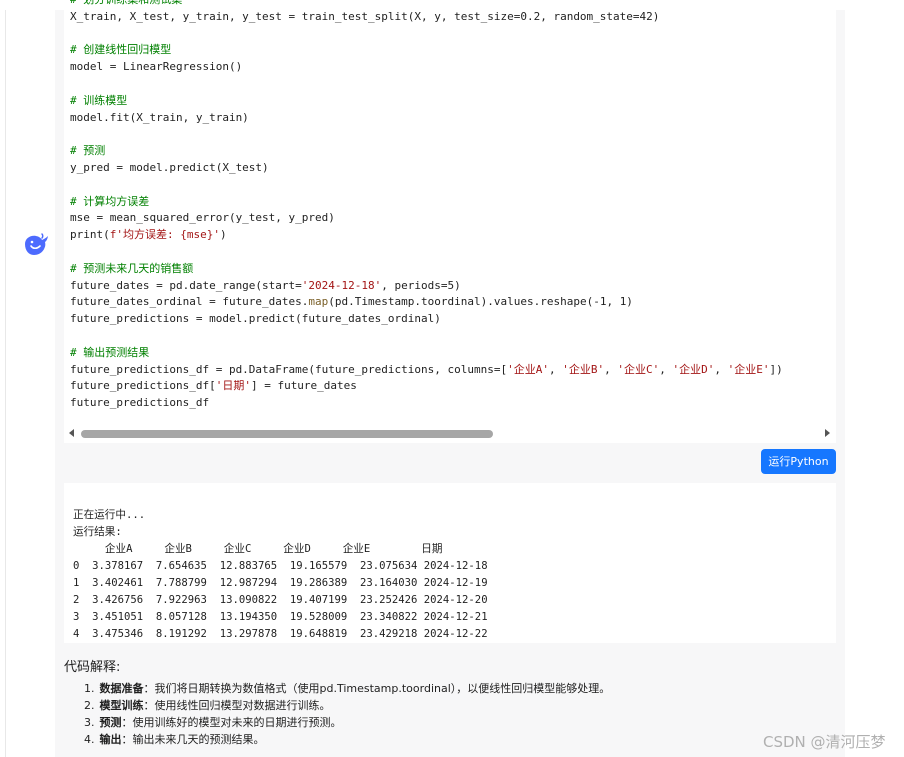  Describe the element at coordinates (159, 117) in the screenshot. I see `code-token: model.fit(X_train, y_train)` at that location.